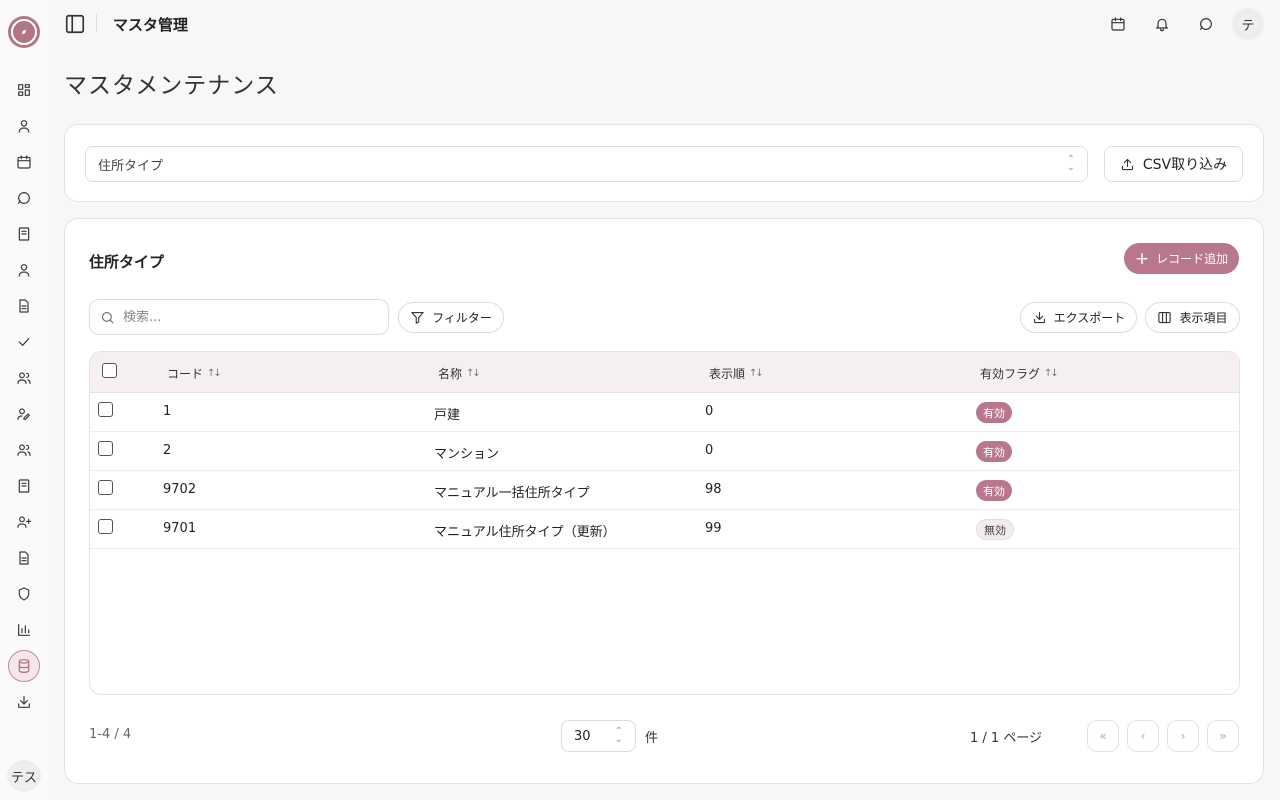 The width and height of the screenshot is (1280, 800). What do you see at coordinates (1203, 318) in the screenshot?
I see `columns-label: 表示項目` at bounding box center [1203, 318].